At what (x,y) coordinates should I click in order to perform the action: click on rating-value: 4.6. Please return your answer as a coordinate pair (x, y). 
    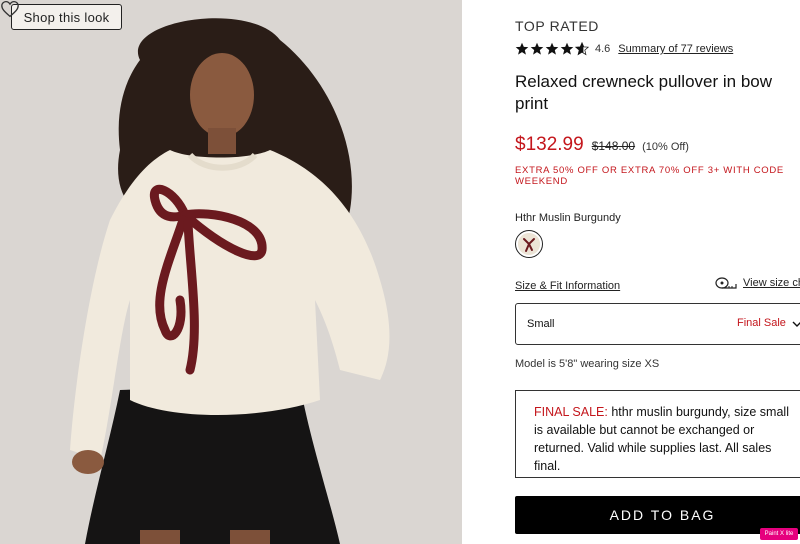
    Looking at the image, I should click on (603, 49).